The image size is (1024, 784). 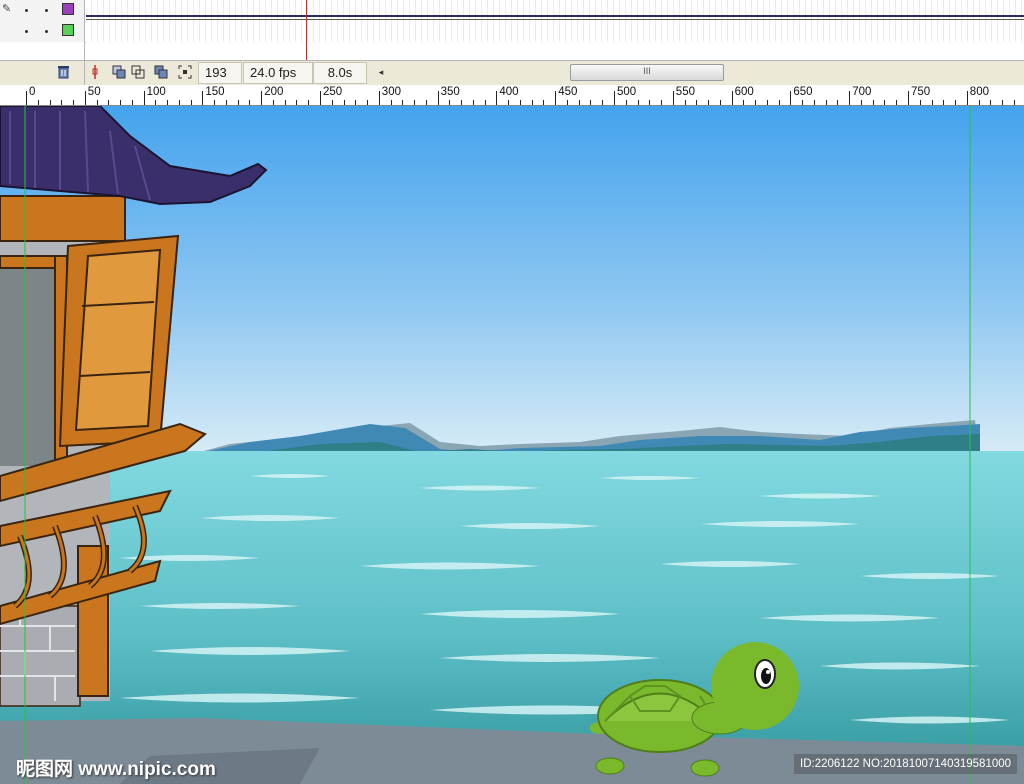 What do you see at coordinates (278, 73) in the screenshot?
I see `frame-rate-field: 24.0 fps` at bounding box center [278, 73].